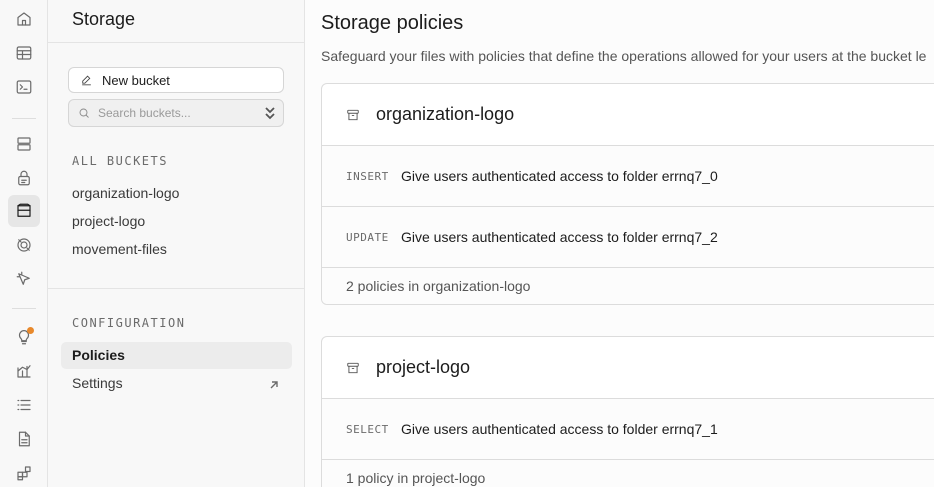 The height and width of the screenshot is (487, 934). I want to click on table-editor-icon, so click(24, 53).